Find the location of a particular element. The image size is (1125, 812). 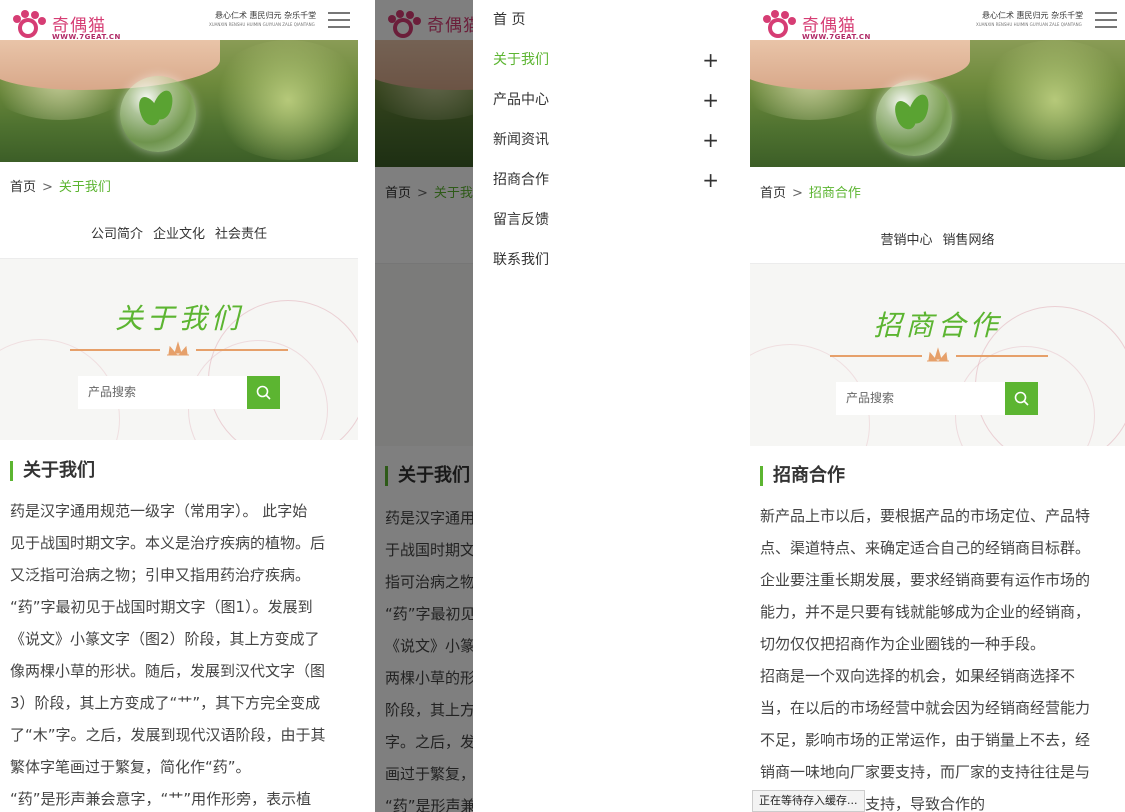

breadcrumb-current: 关于我们 is located at coordinates (85, 187).